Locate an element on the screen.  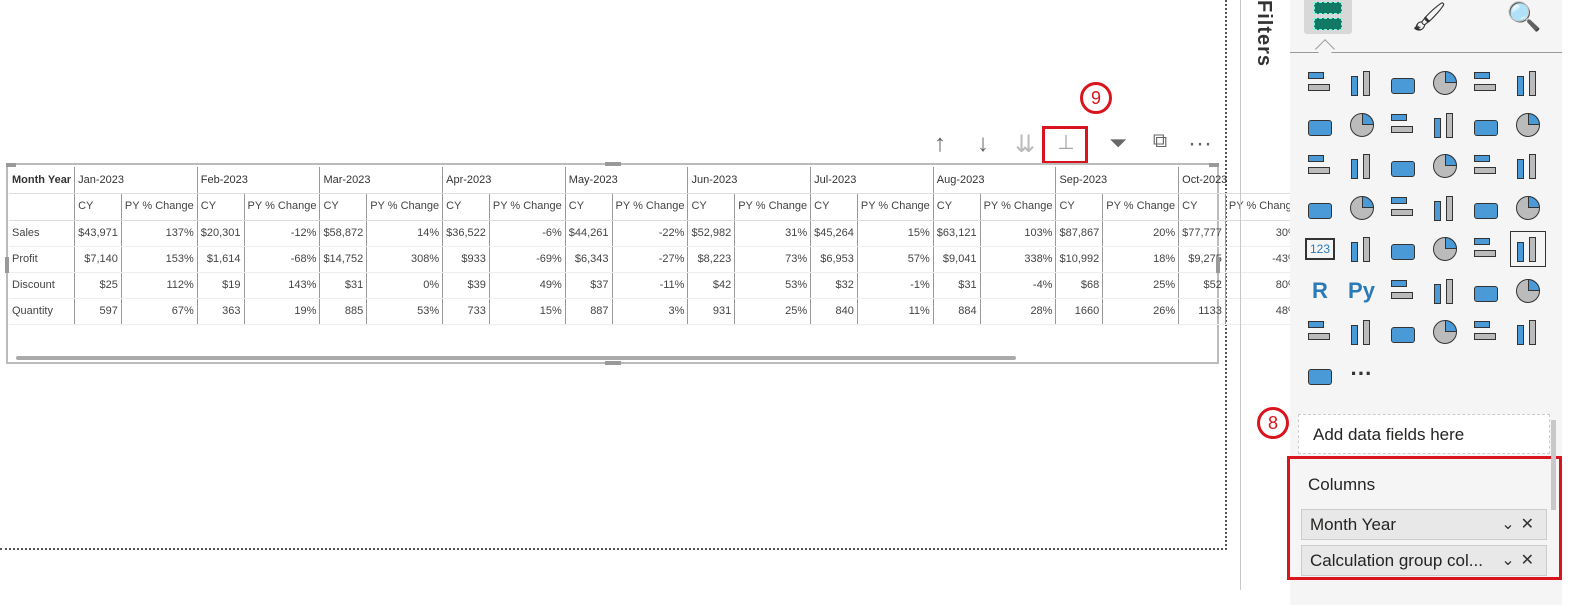
clustered-column-icon is located at coordinates (1445, 83).